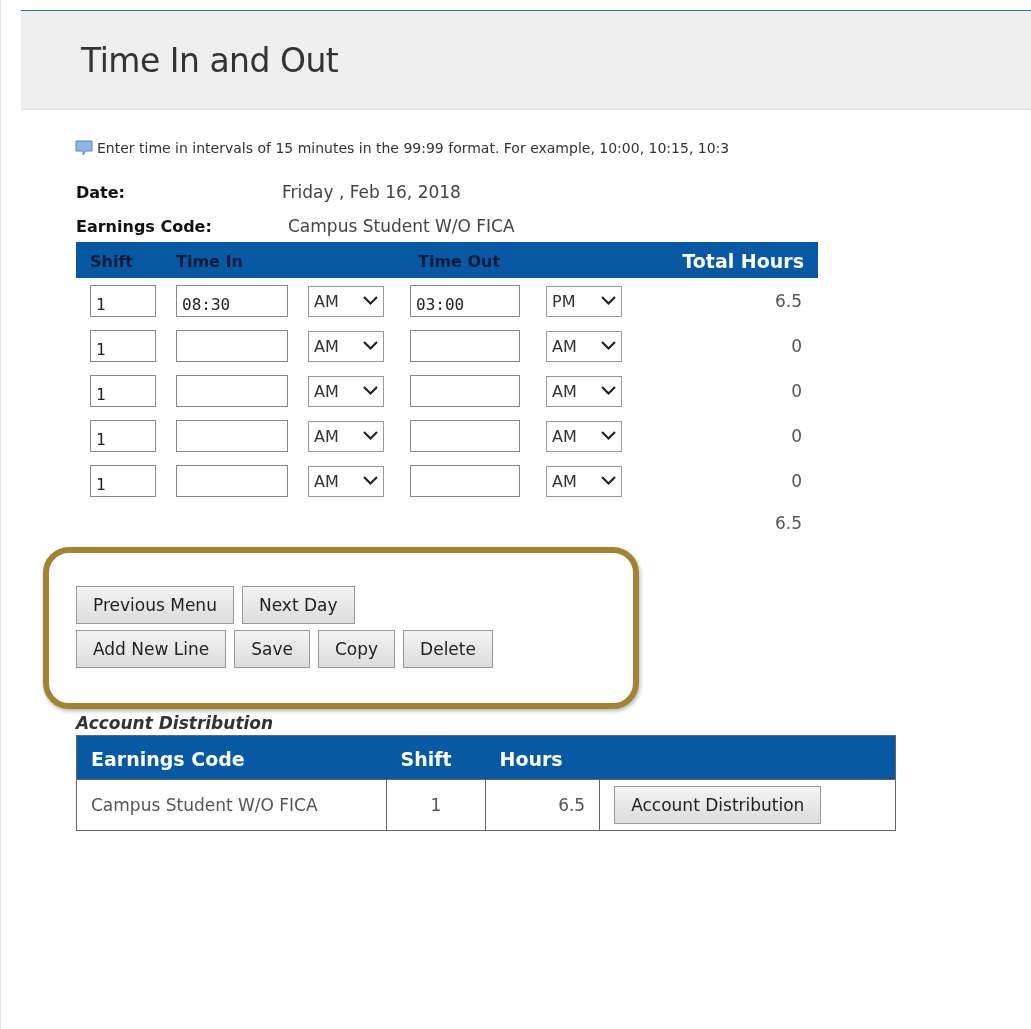  I want to click on total-hours: 6.5, so click(788, 301).